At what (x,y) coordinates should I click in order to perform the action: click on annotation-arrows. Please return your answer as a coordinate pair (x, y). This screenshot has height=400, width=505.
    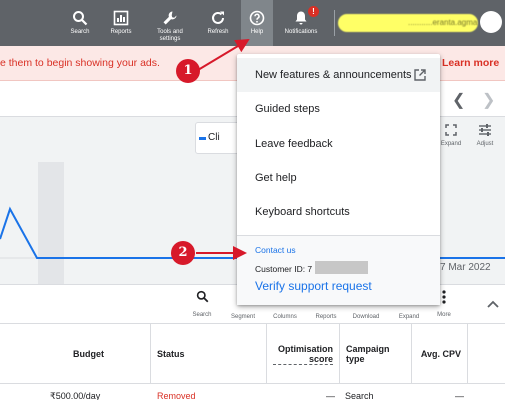
    Looking at the image, I should click on (223, 149).